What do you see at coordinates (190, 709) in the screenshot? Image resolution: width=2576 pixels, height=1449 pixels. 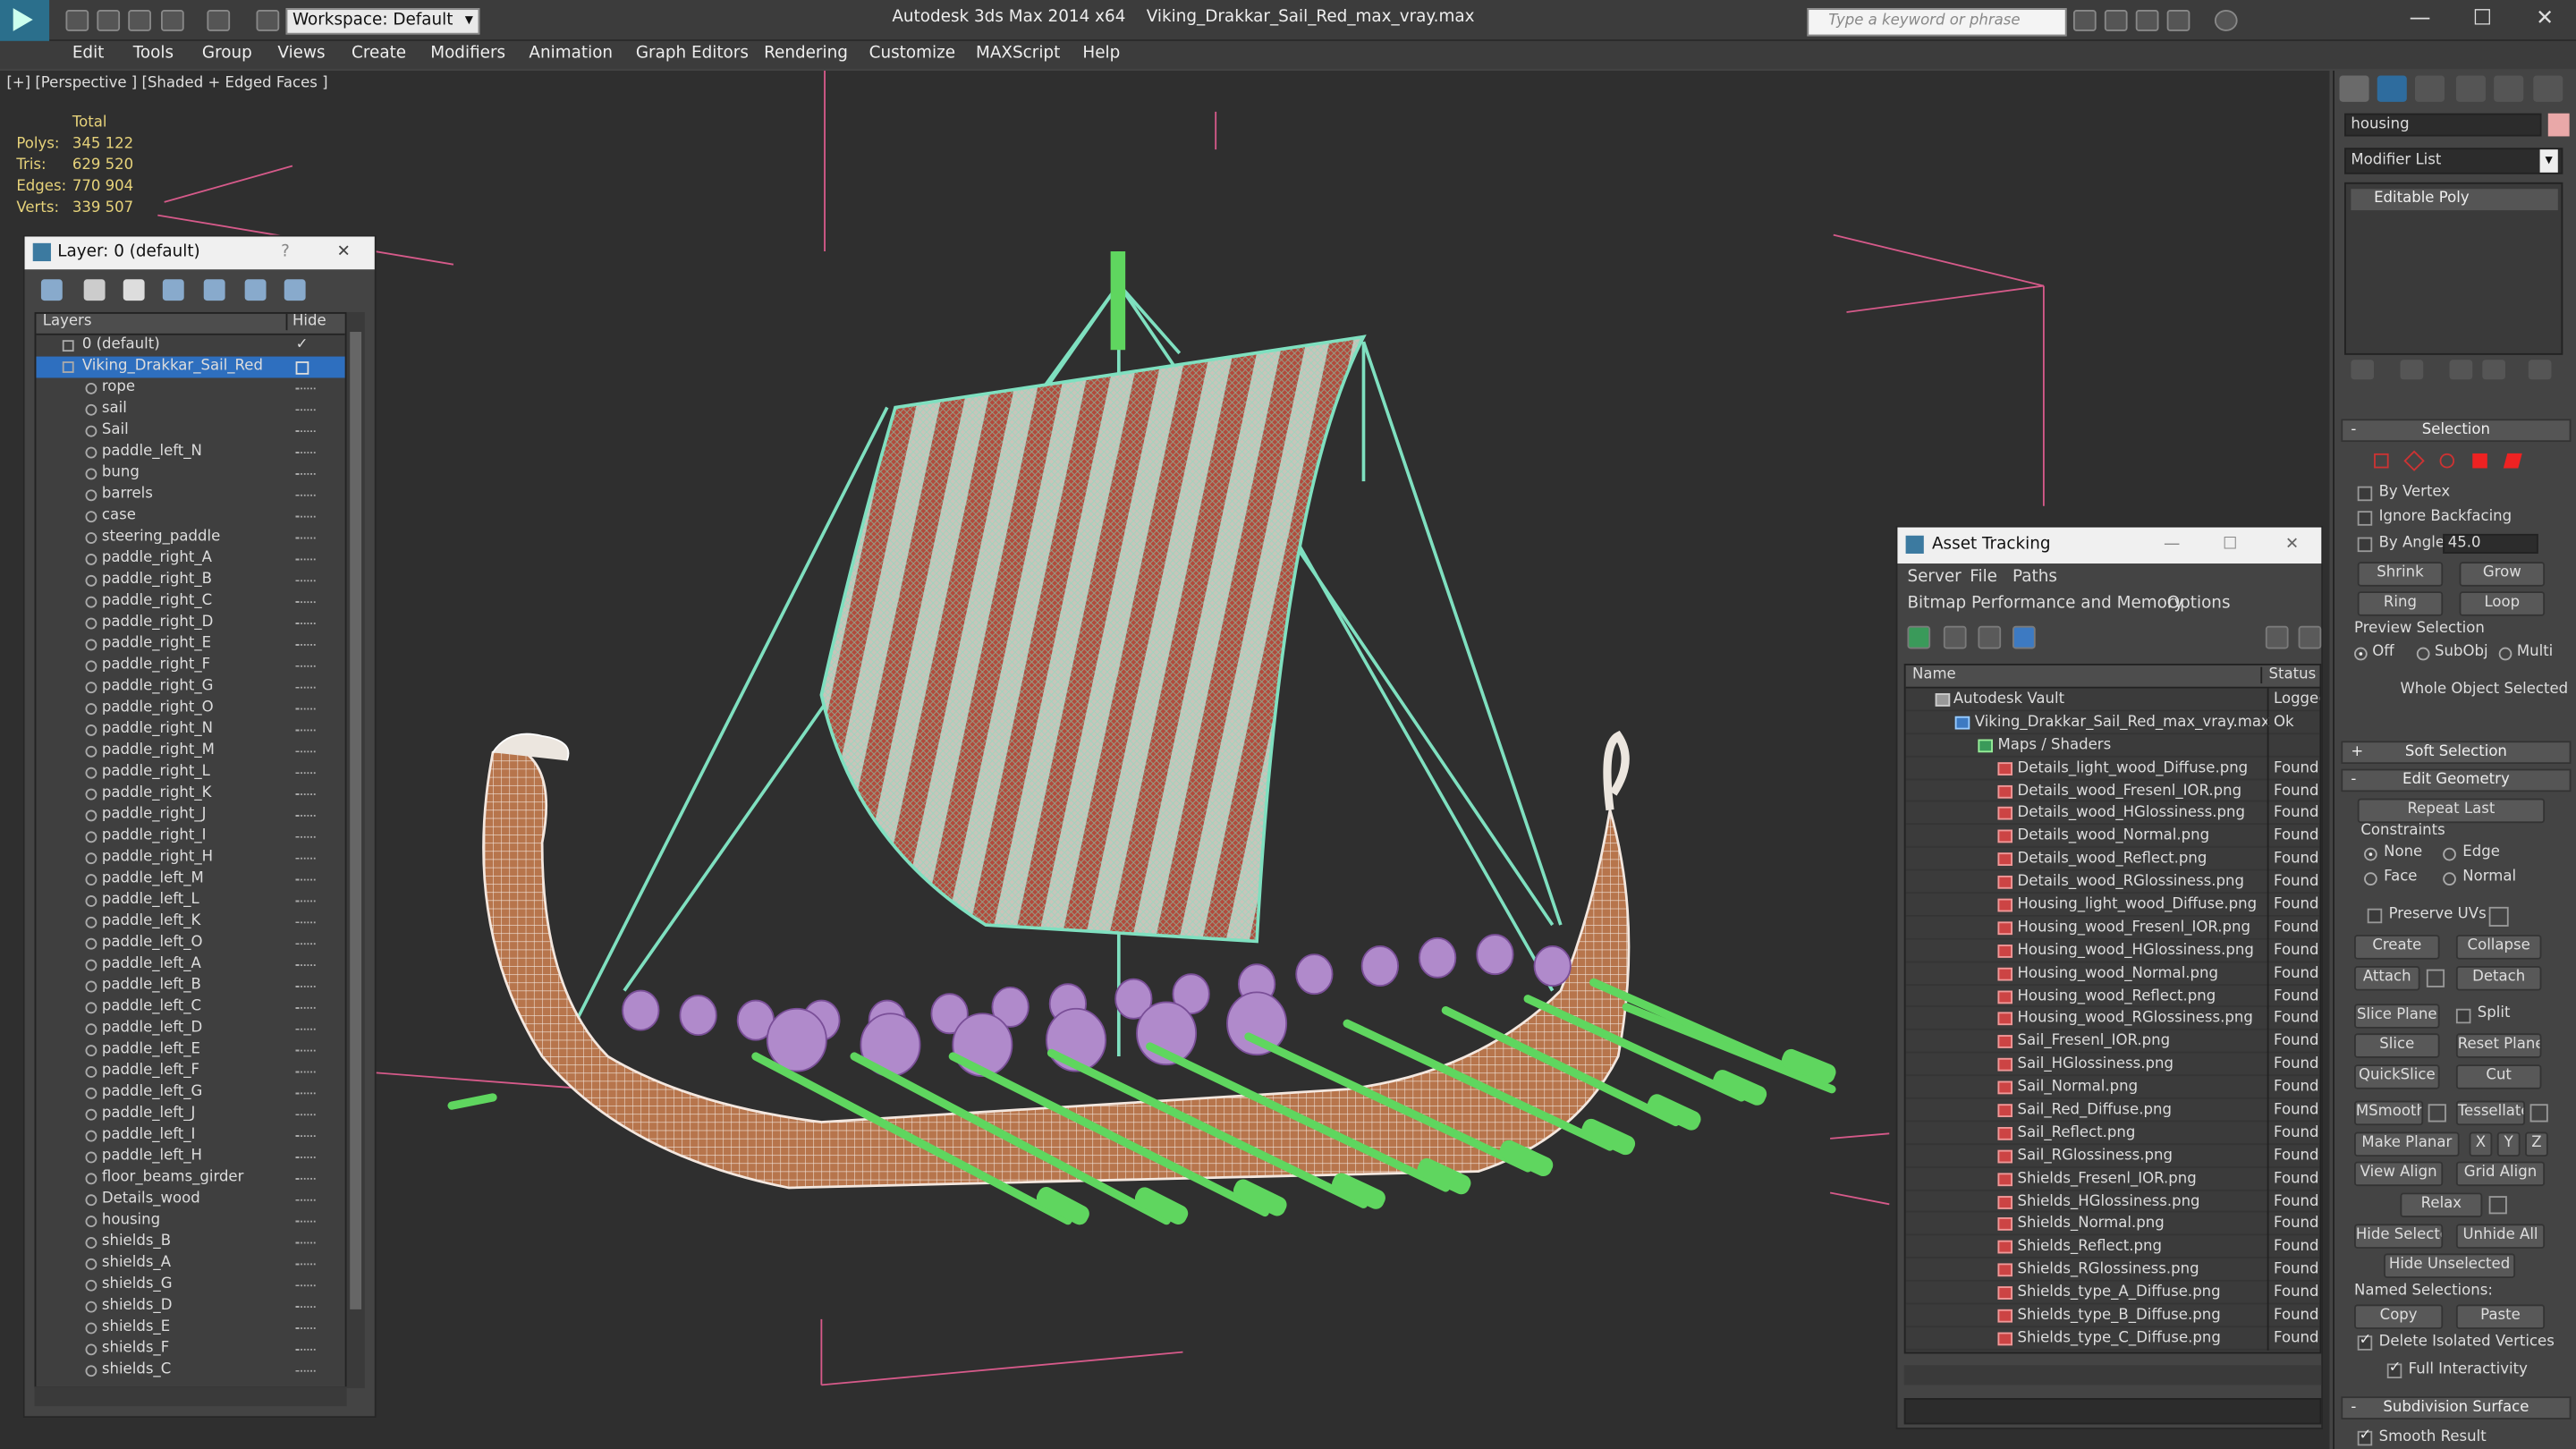 I see `layer-row: paddle_right_O` at bounding box center [190, 709].